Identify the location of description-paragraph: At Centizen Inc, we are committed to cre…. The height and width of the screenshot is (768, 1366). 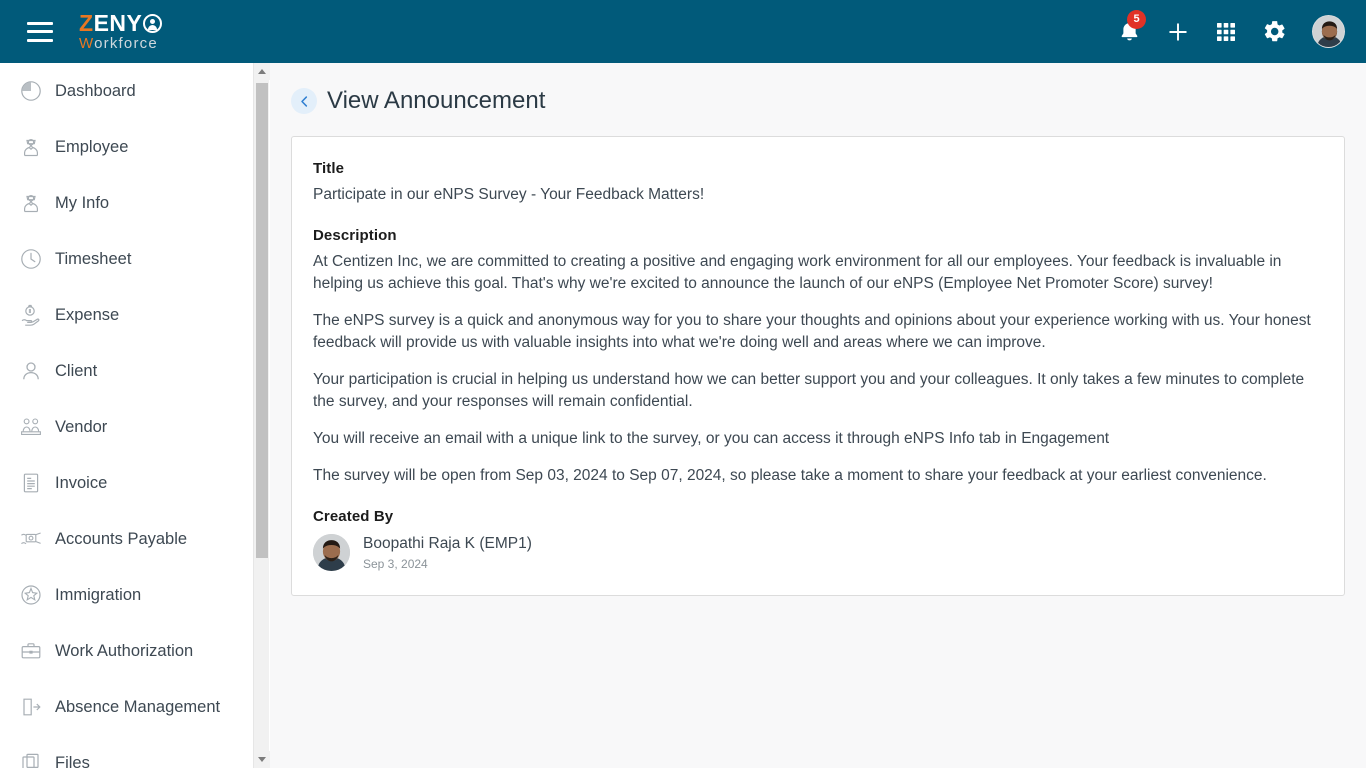
(797, 273).